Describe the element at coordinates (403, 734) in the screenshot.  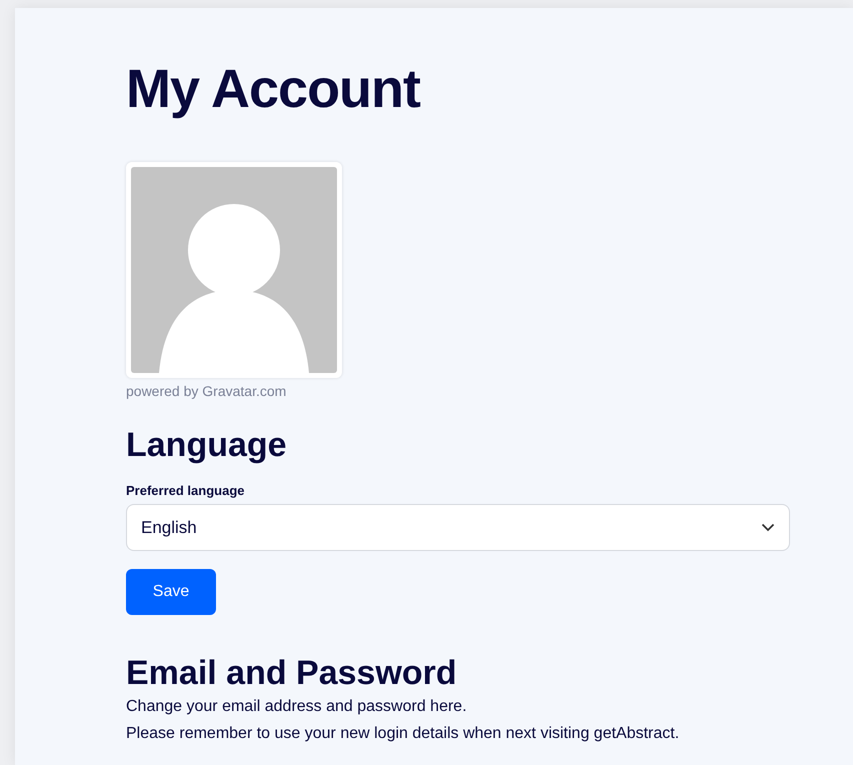
I see `description-text: Please remember to use your new login details when next visiting getAbstract.` at that location.